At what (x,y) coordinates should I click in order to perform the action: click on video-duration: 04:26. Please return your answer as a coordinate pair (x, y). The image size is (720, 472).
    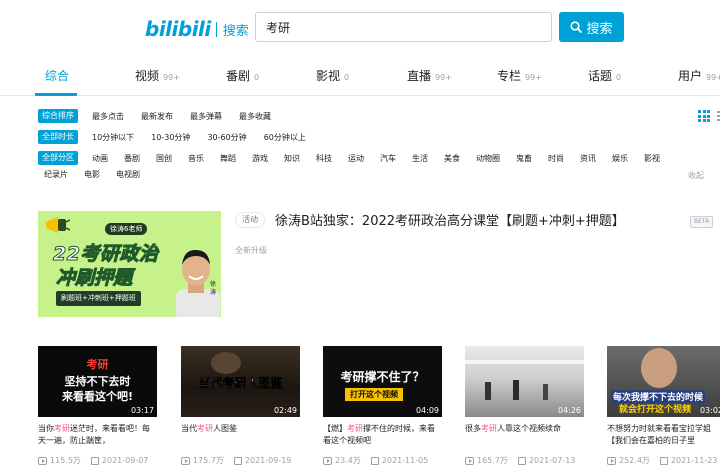
    Looking at the image, I should click on (569, 410).